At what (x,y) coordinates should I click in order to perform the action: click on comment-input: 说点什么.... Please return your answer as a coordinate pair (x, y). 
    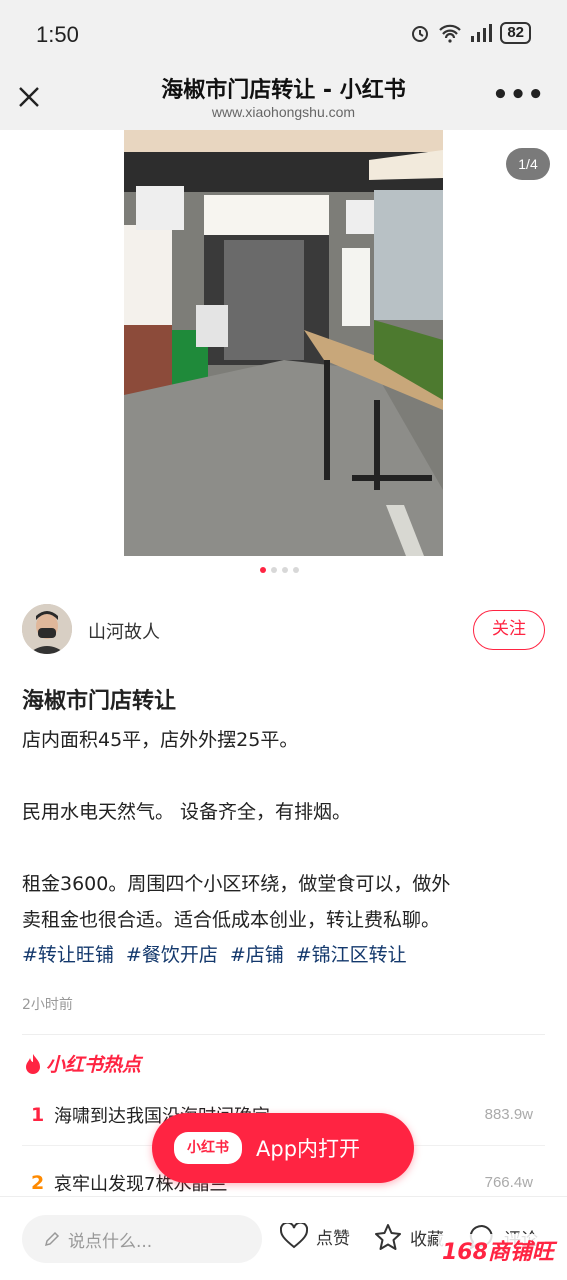
    Looking at the image, I should click on (142, 1239).